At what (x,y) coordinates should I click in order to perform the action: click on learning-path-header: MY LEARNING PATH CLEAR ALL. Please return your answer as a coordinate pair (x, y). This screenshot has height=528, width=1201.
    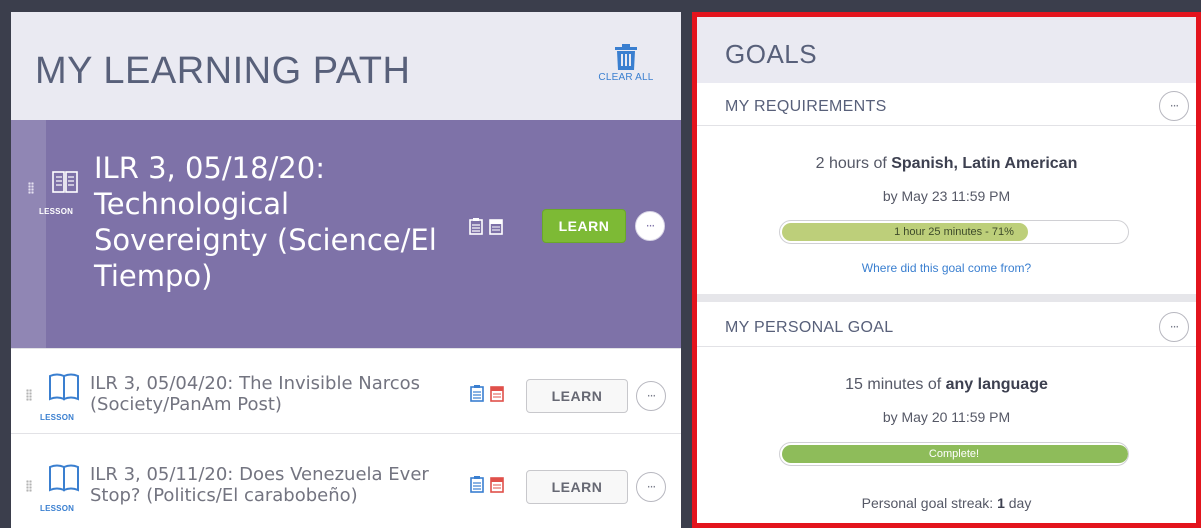
    Looking at the image, I should click on (346, 66).